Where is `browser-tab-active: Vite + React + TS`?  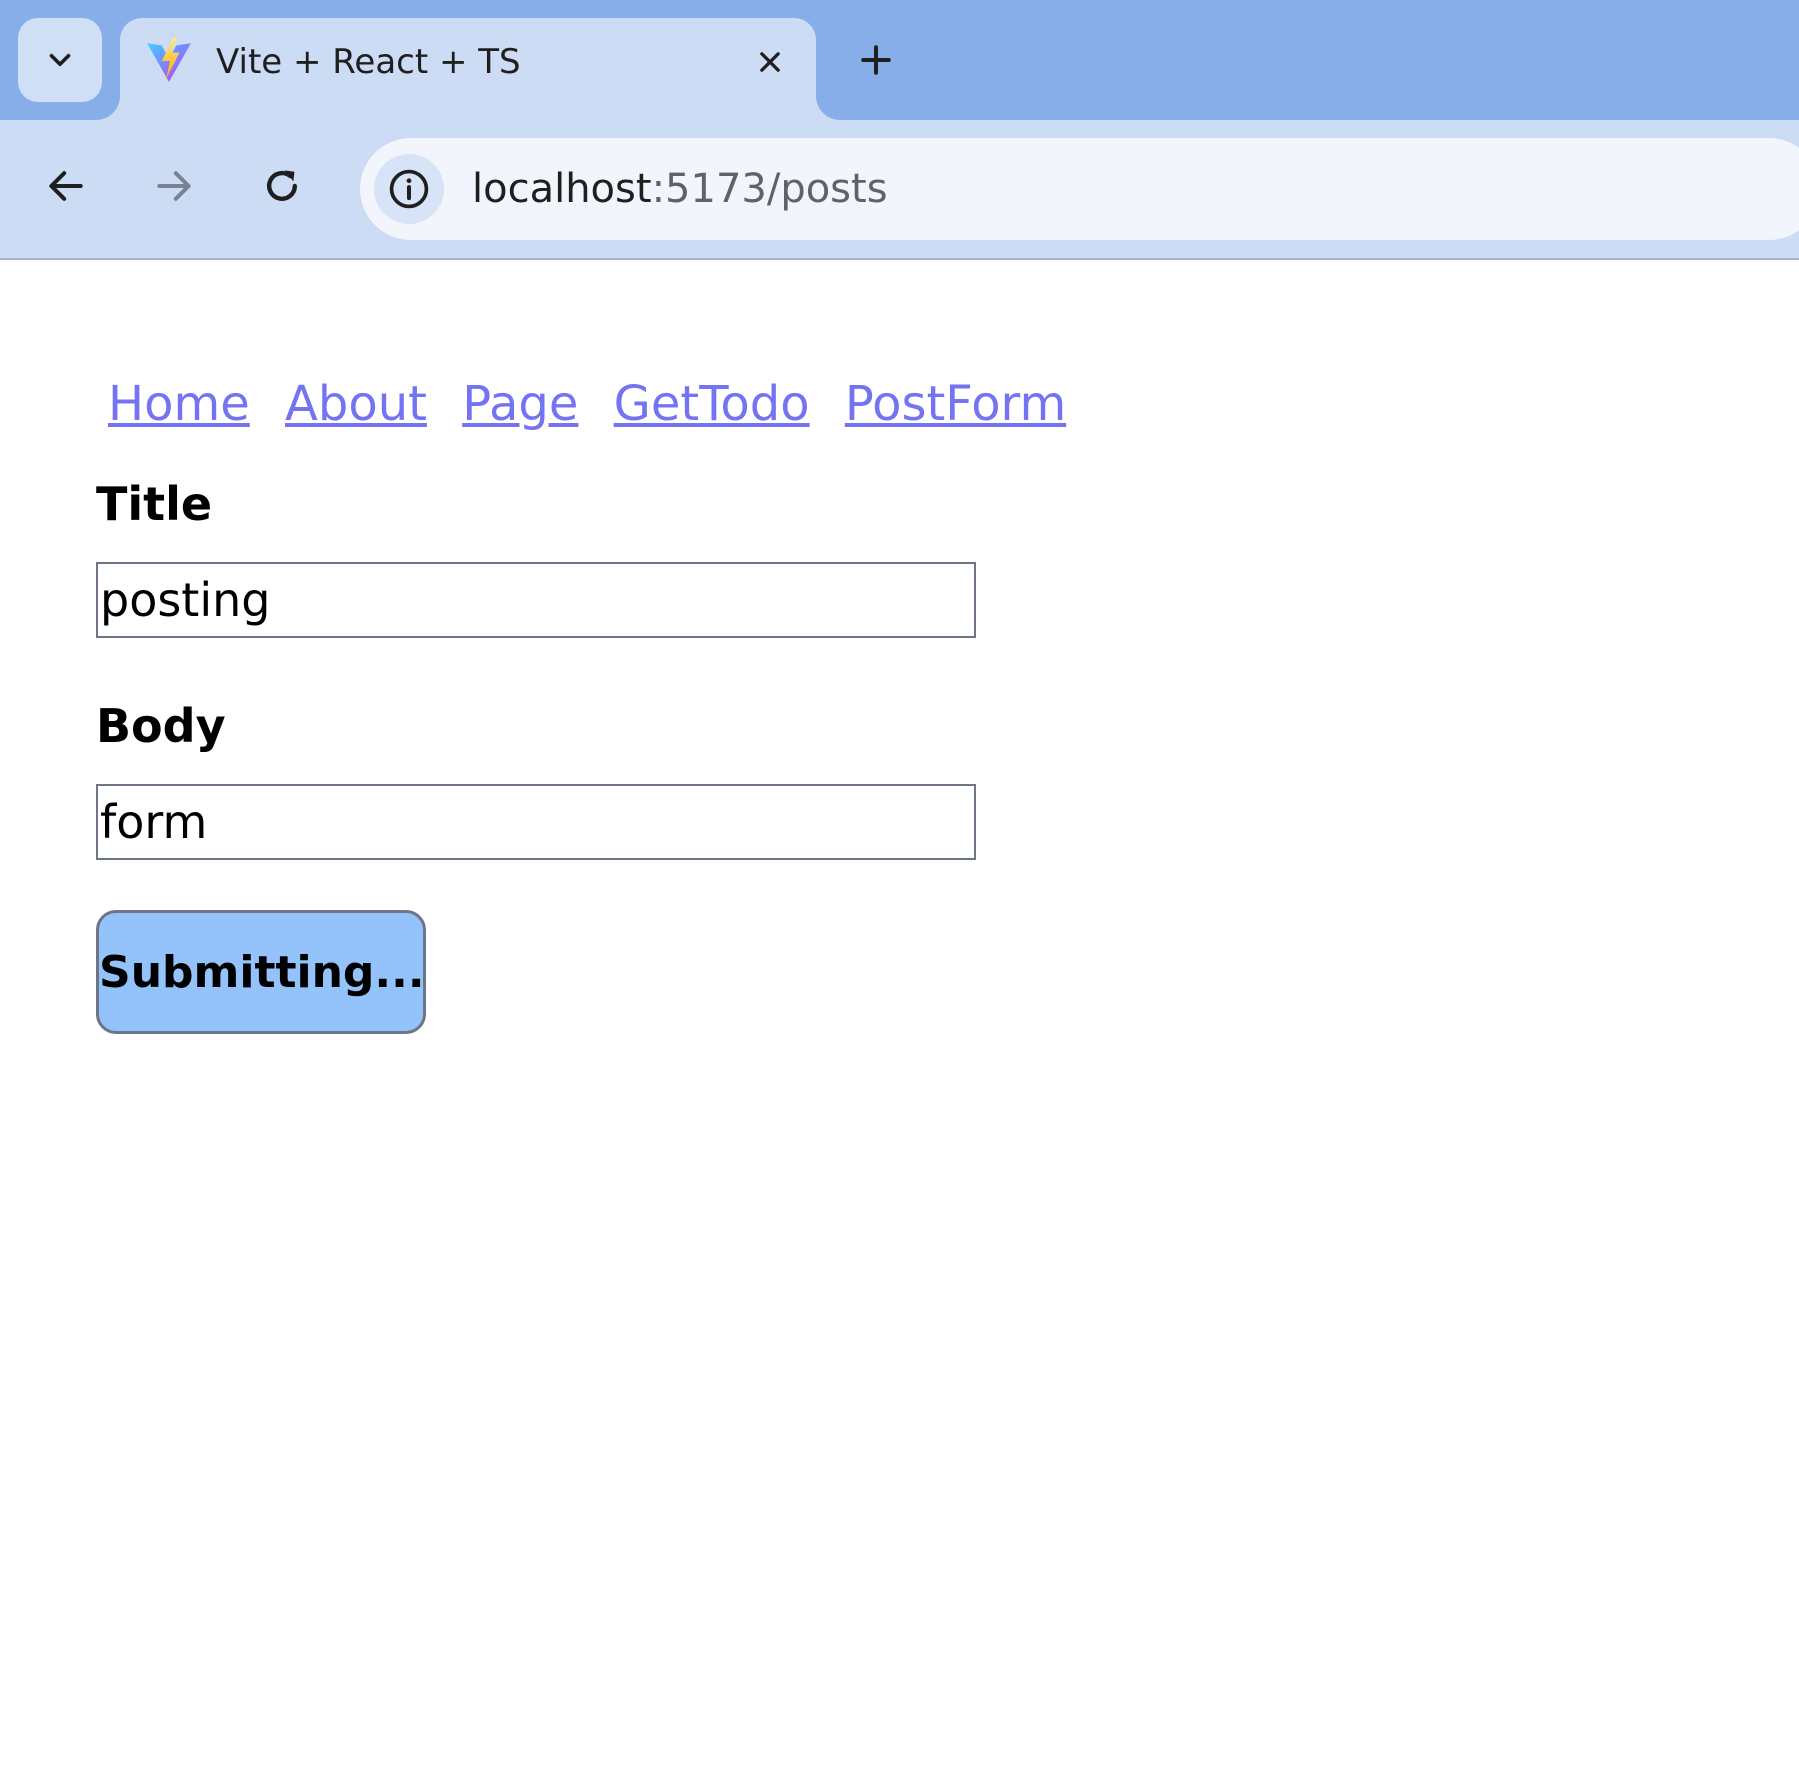 browser-tab-active: Vite + React + TS is located at coordinates (468, 69).